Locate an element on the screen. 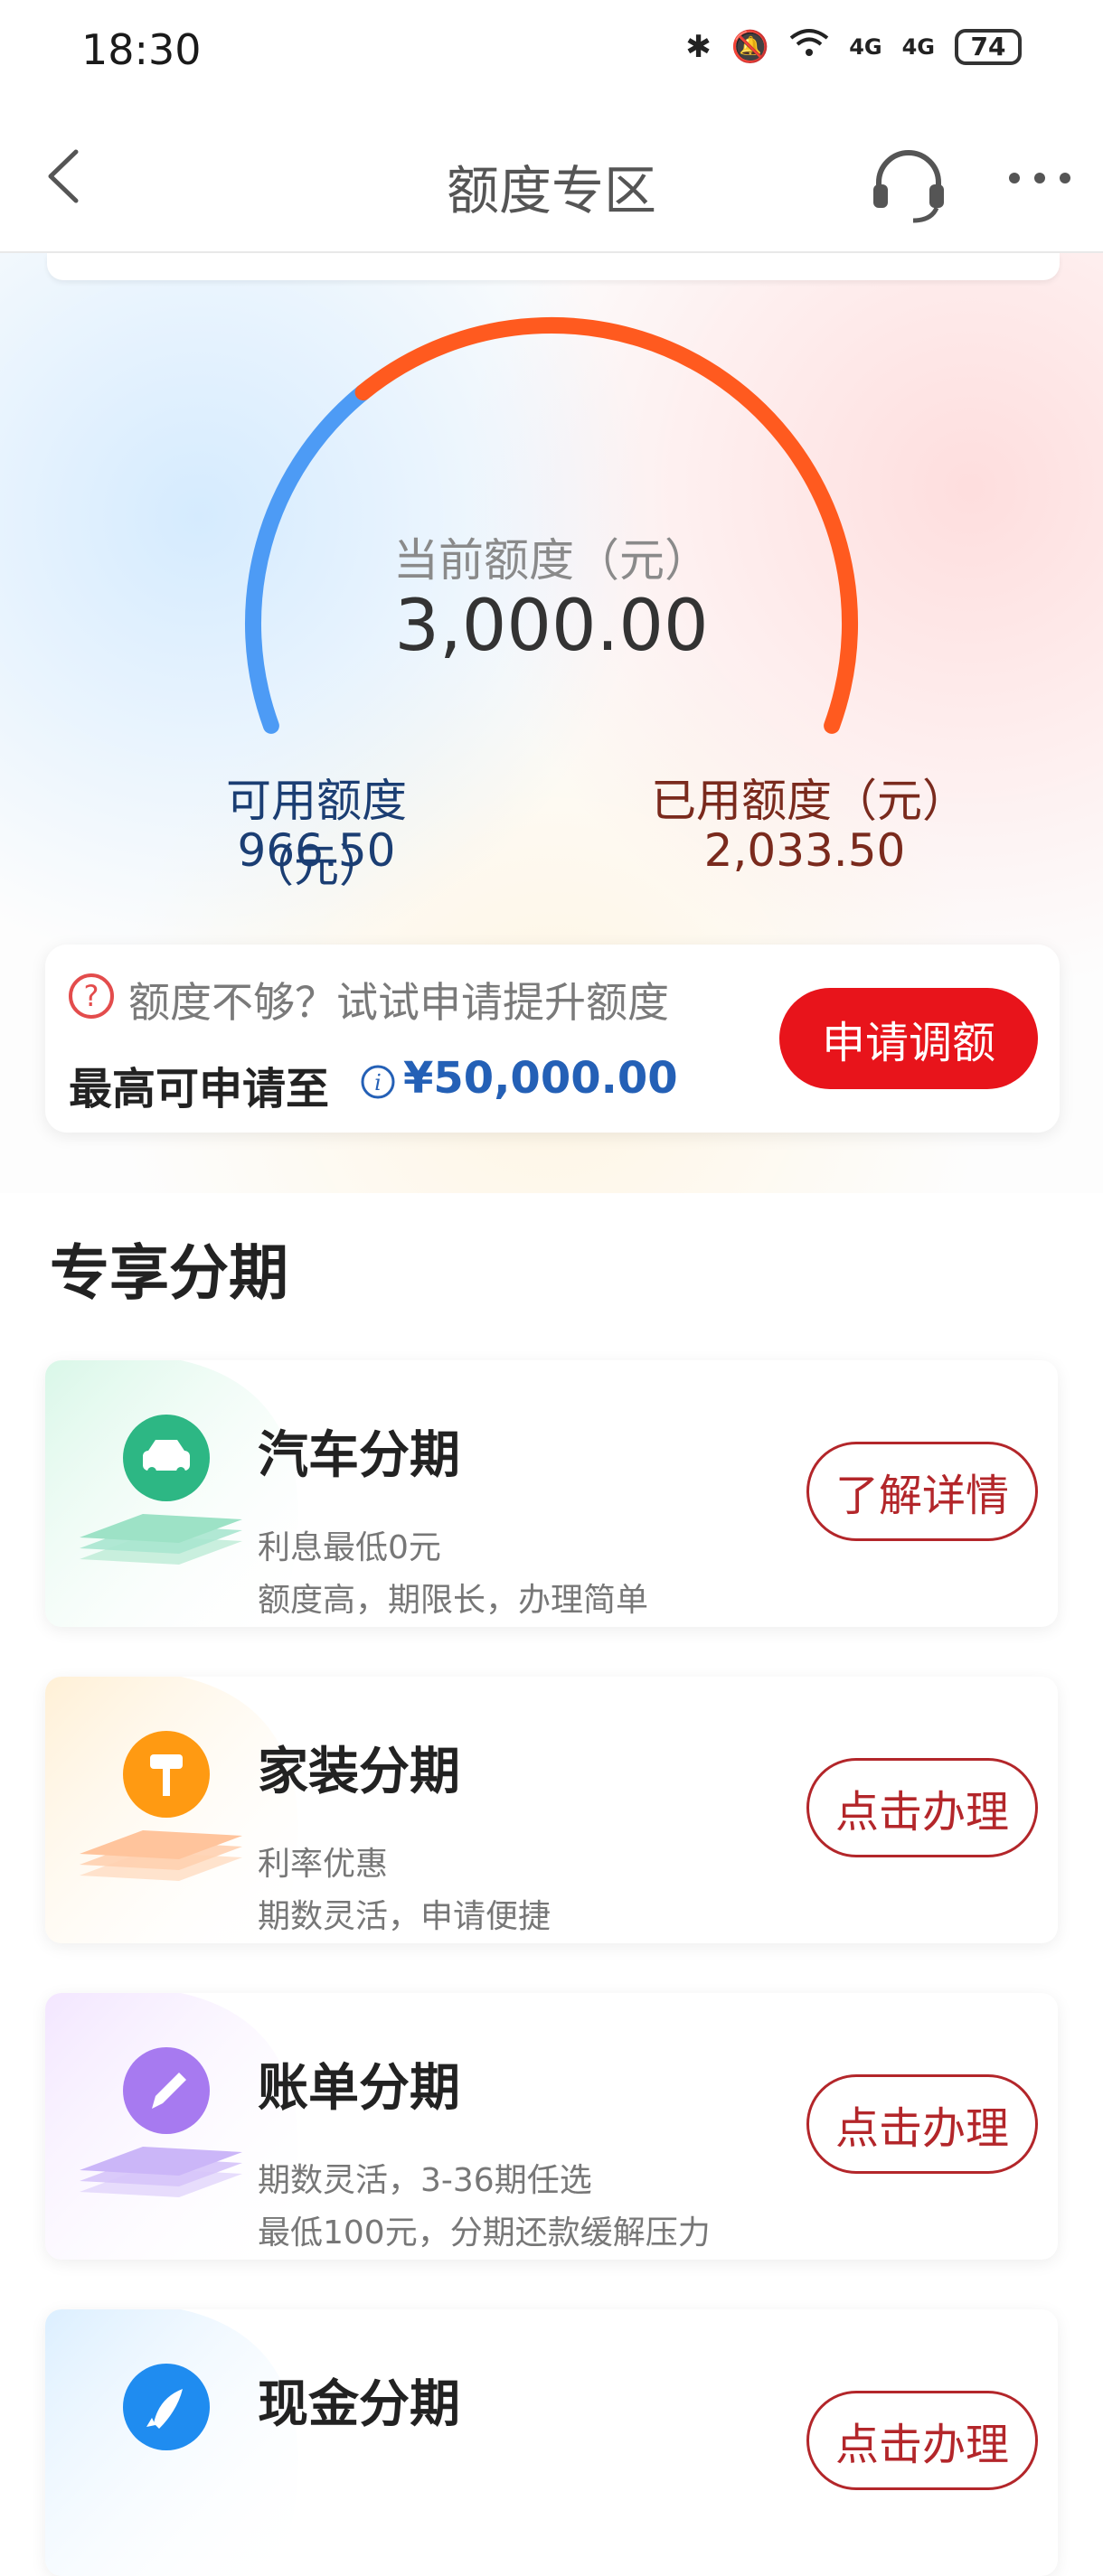 This screenshot has height=2576, width=1103. nav-bar: 额度专区 is located at coordinates (551, 180).